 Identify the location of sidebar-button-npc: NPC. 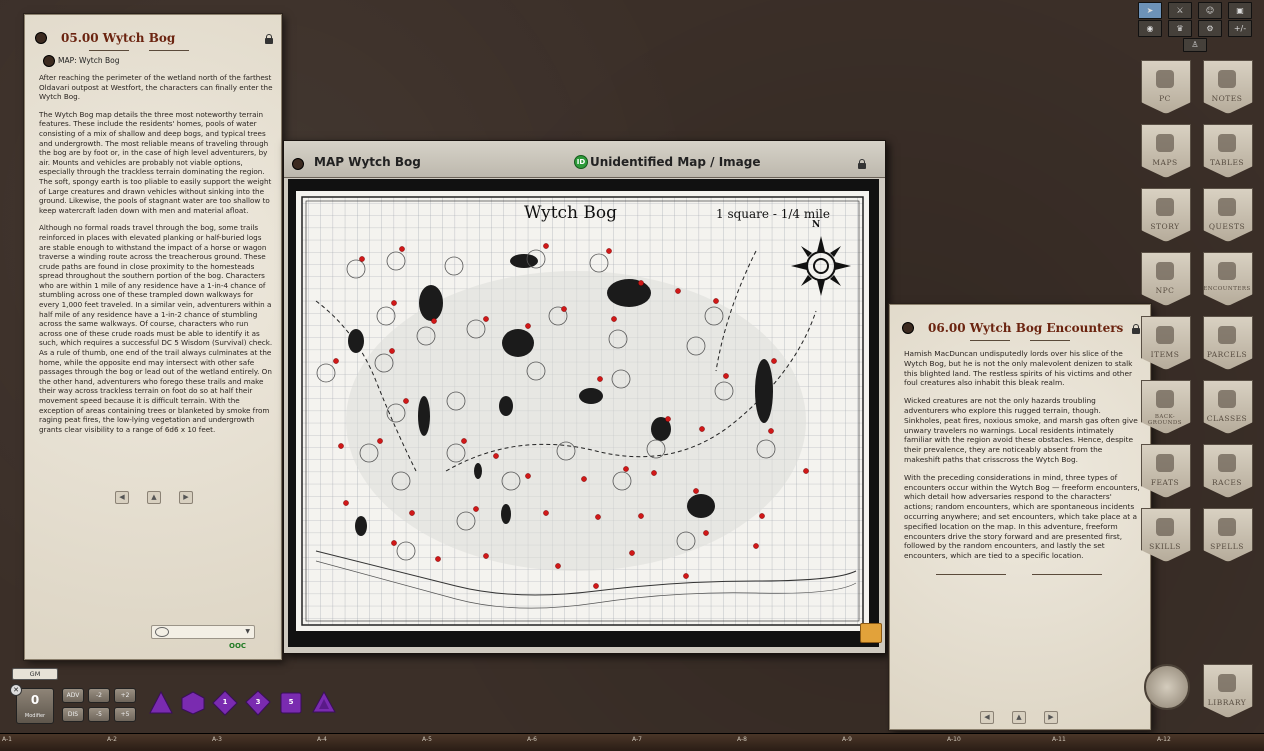
(1166, 279).